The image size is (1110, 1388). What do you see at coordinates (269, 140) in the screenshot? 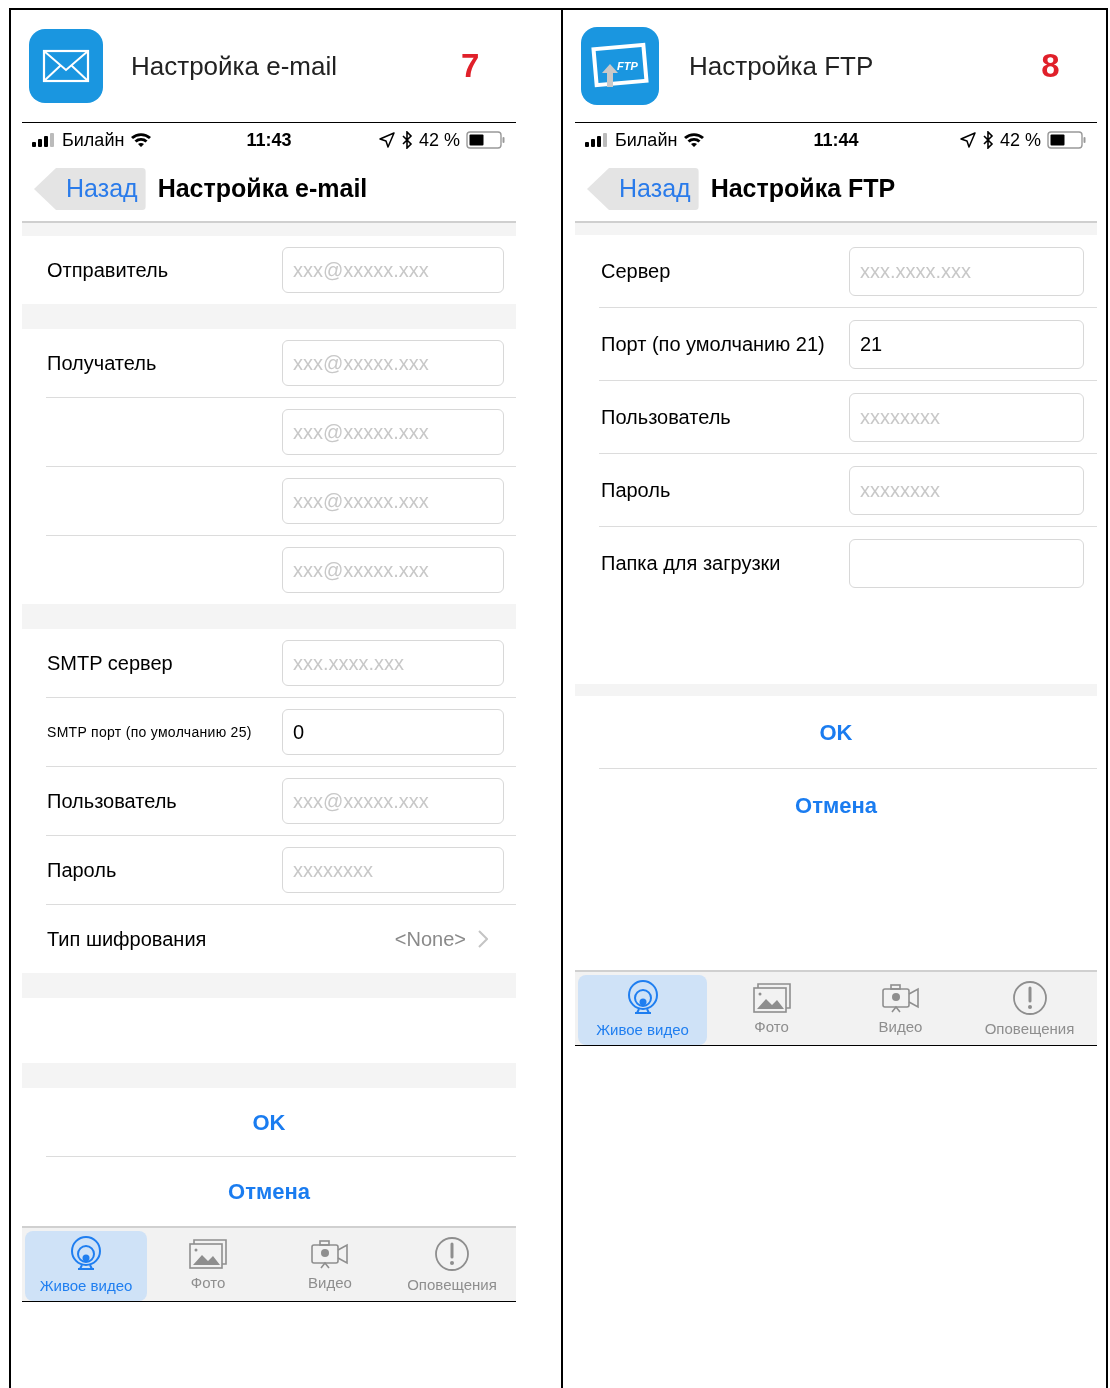
I see `clock-time: 11:43` at bounding box center [269, 140].